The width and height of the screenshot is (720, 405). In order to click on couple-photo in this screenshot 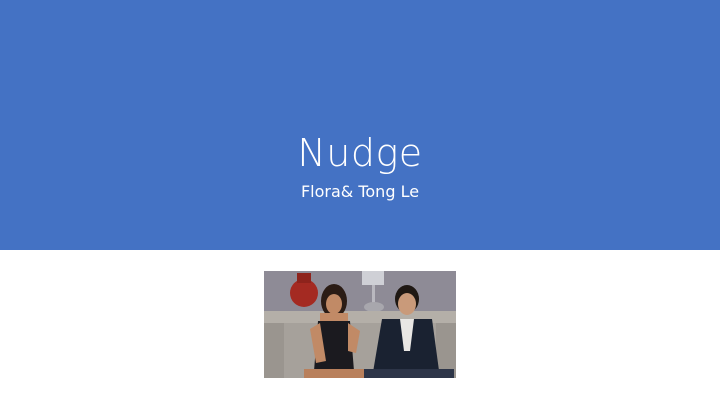, I will do `click(360, 324)`.